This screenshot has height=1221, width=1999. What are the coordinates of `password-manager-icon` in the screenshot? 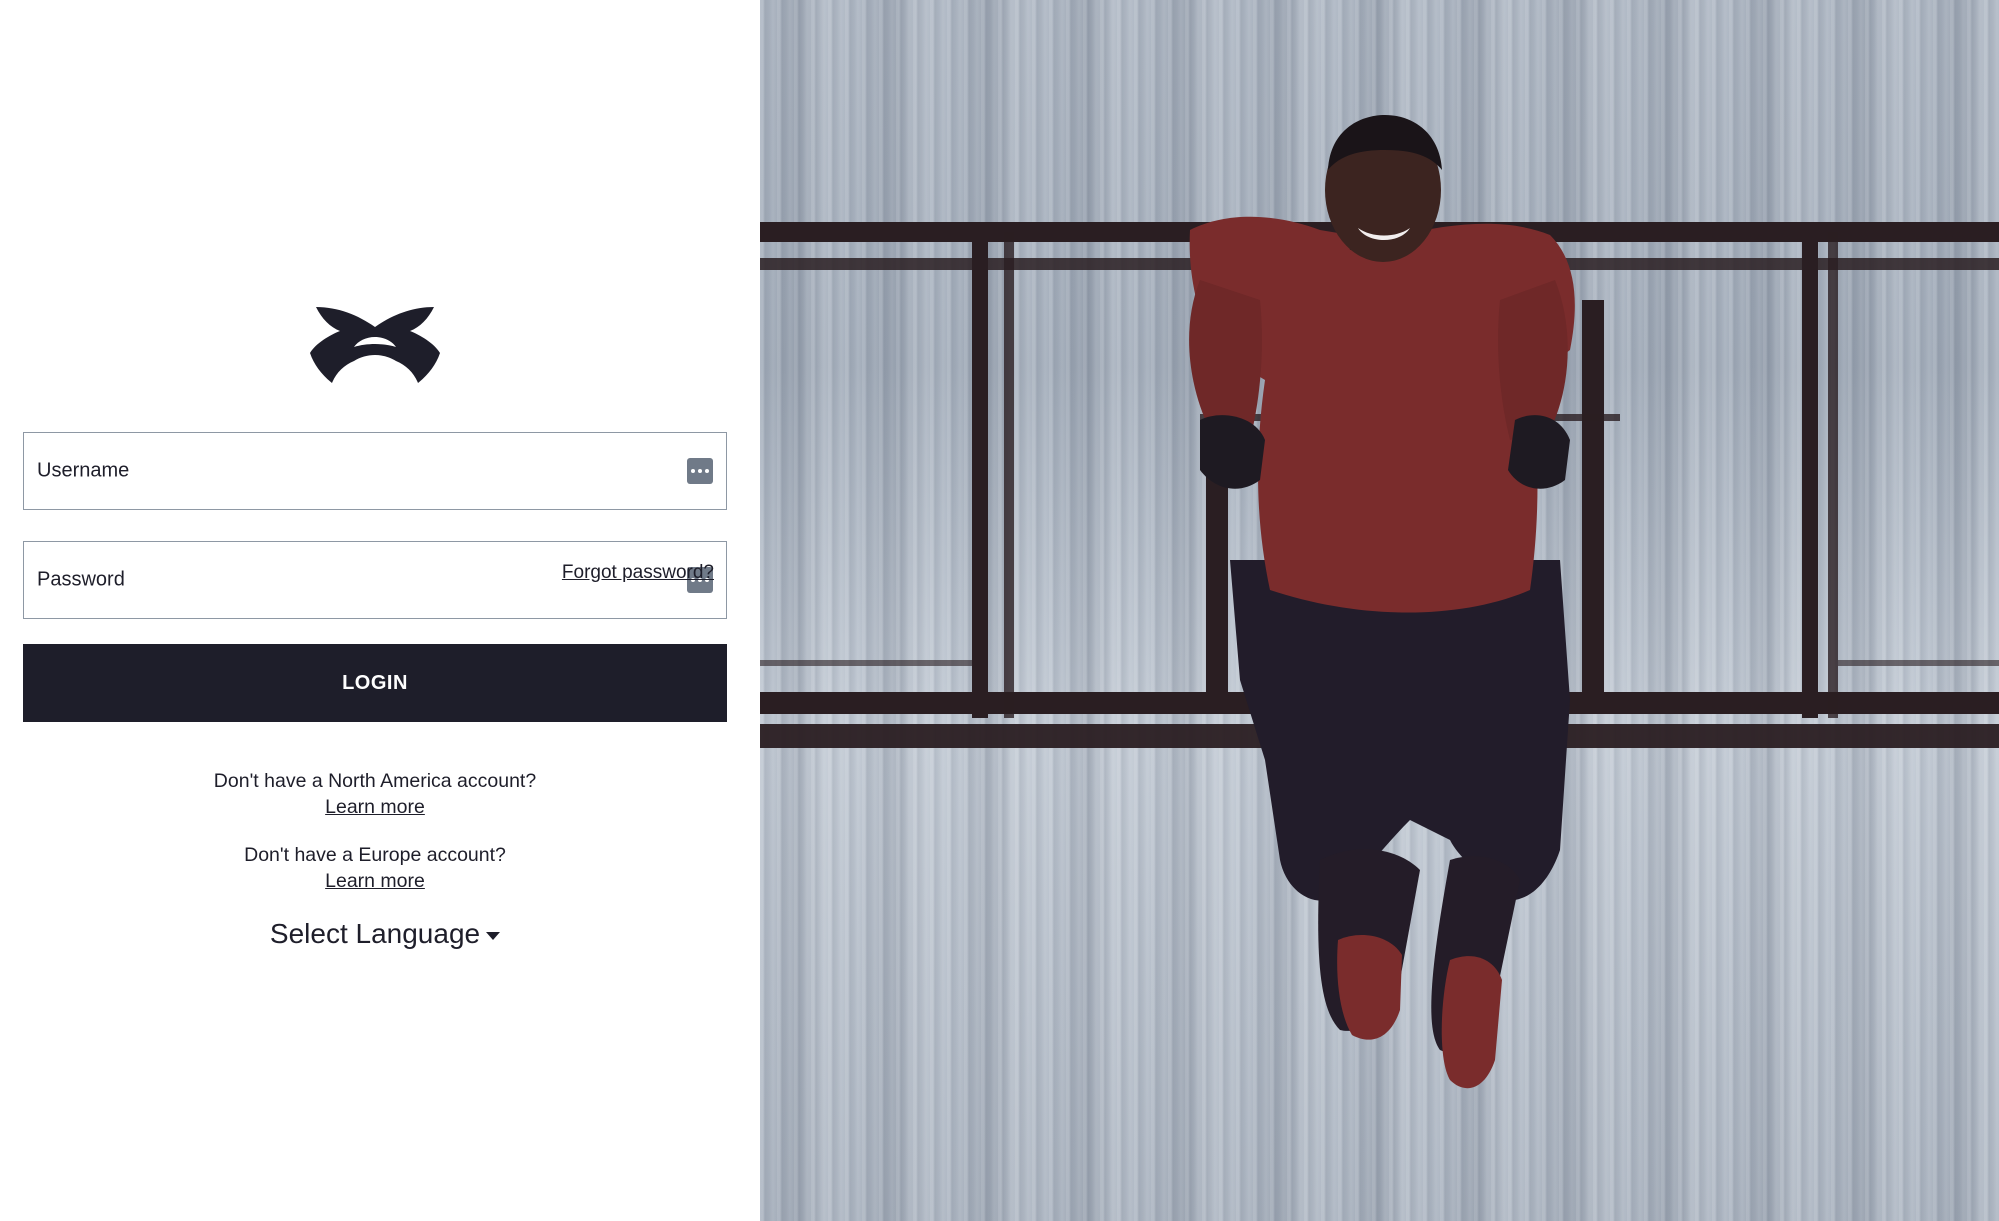 It's located at (700, 471).